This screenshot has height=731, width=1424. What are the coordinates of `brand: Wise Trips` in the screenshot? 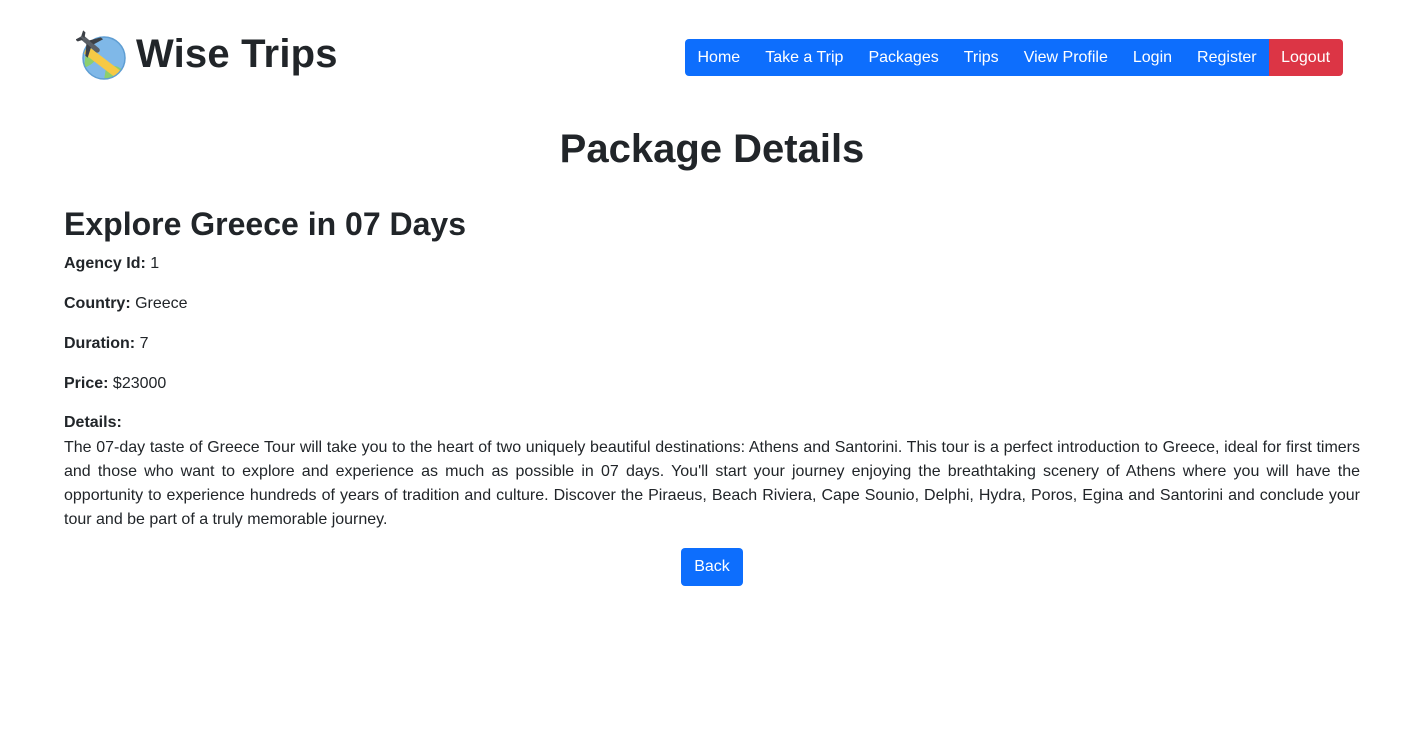 It's located at (206, 54).